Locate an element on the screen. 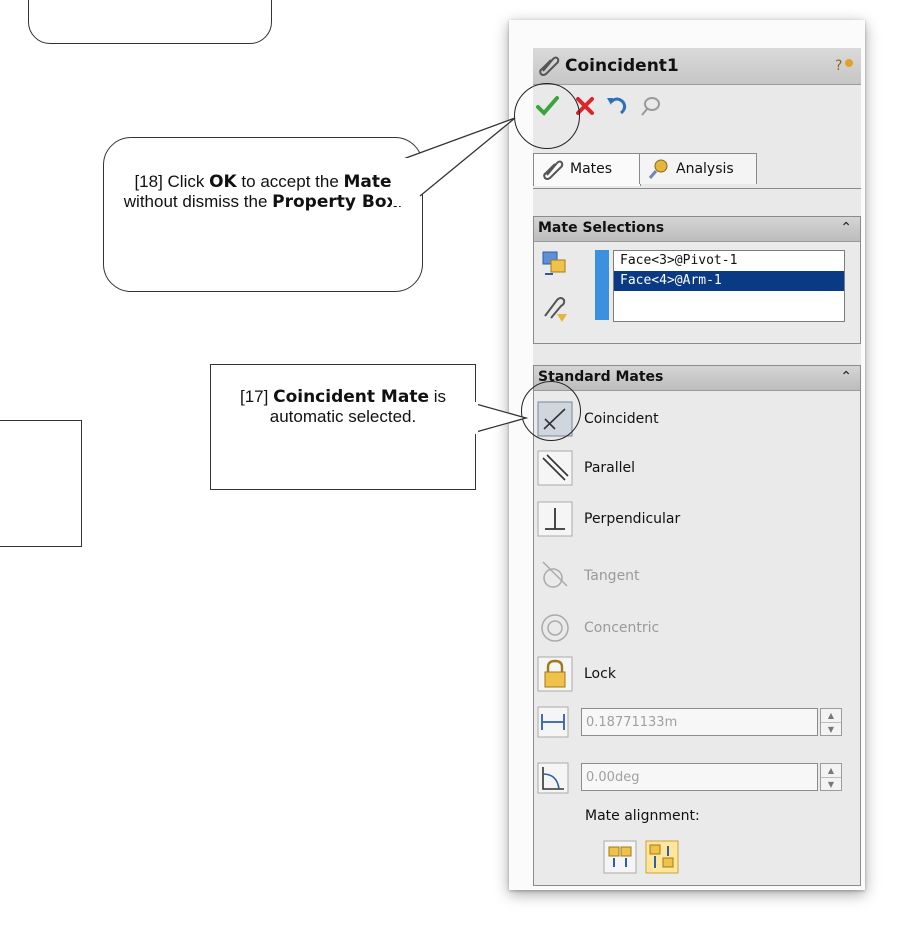 This screenshot has height=930, width=899. tab-analysis-label: Analysis is located at coordinates (705, 169).